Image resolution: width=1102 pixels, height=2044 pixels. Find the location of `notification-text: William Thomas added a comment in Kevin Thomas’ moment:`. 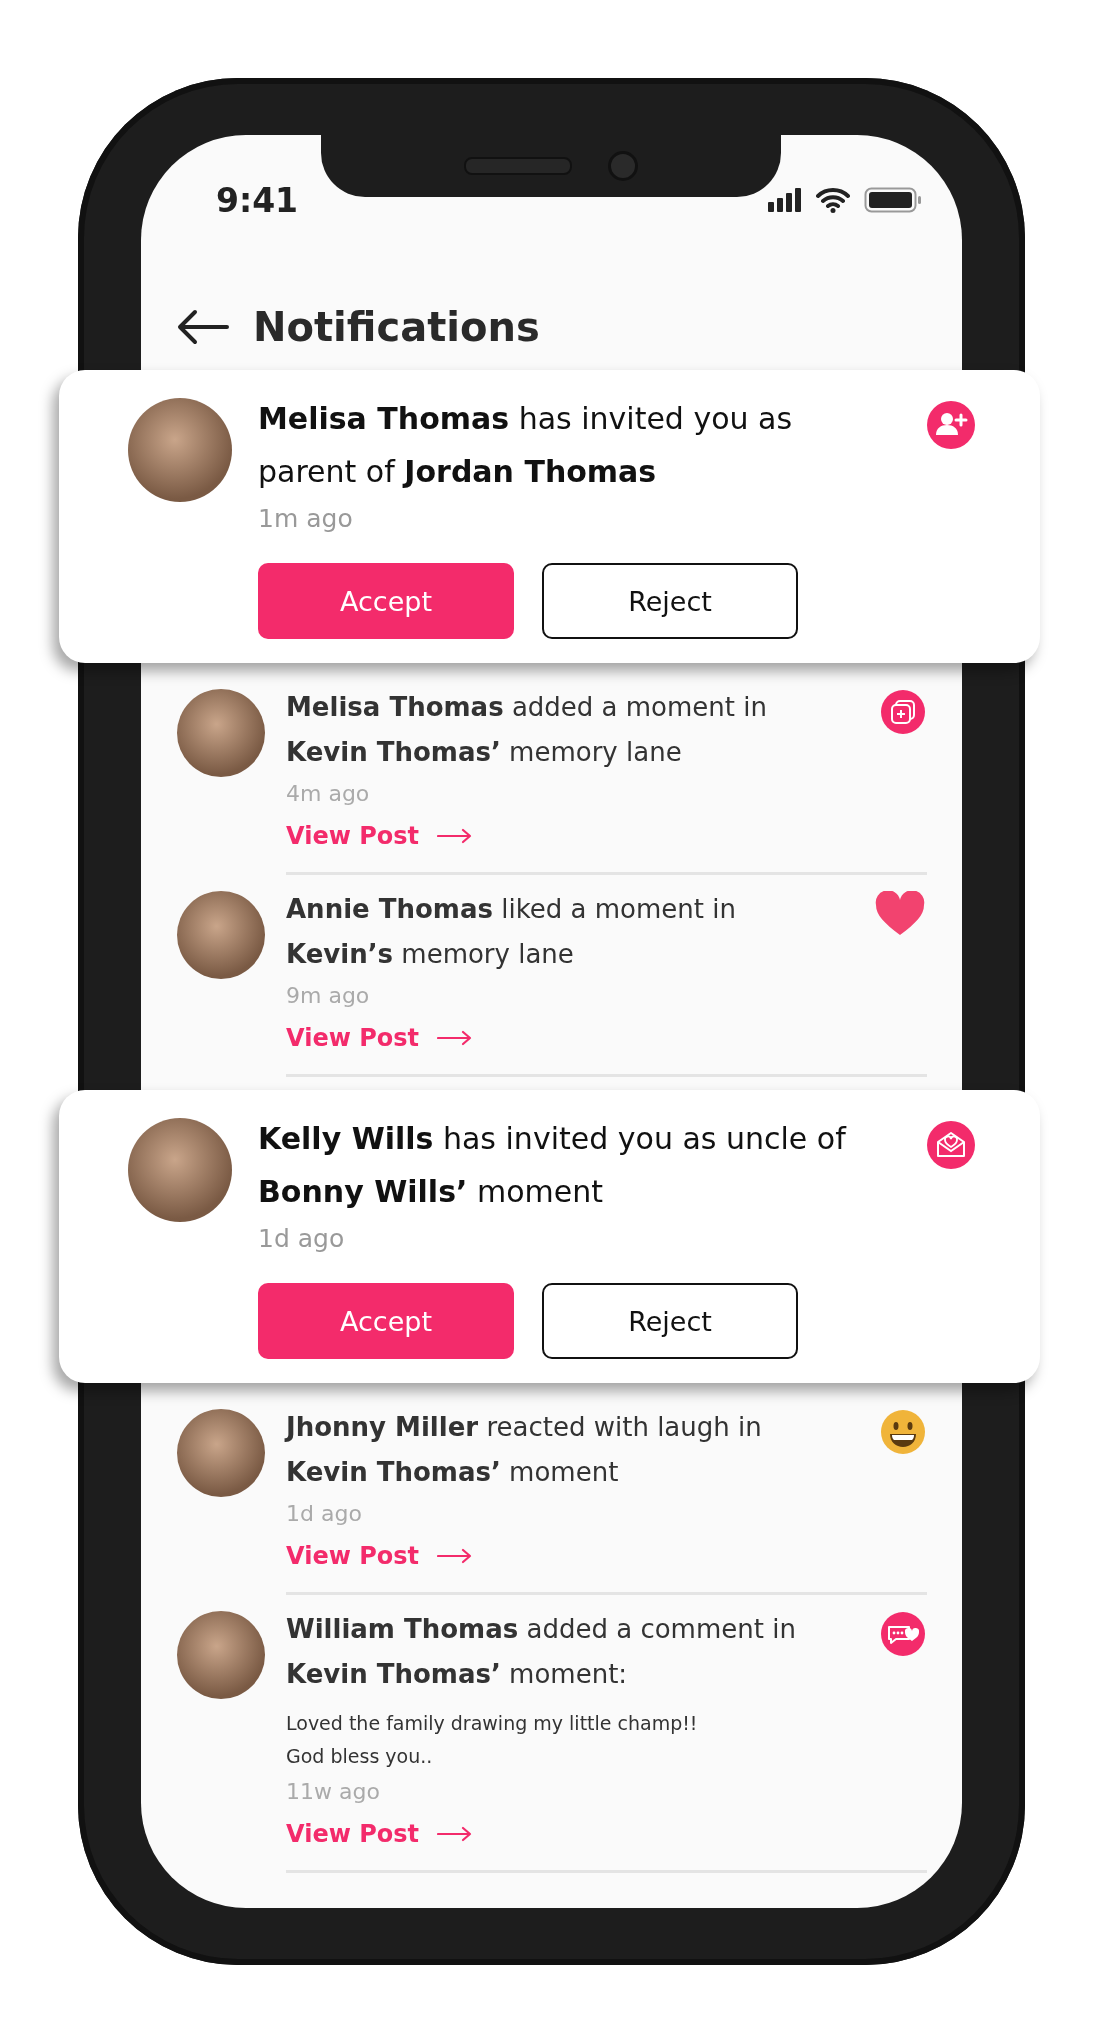

notification-text: William Thomas added a comment in Kevin Thomas’ moment: is located at coordinates (541, 1652).